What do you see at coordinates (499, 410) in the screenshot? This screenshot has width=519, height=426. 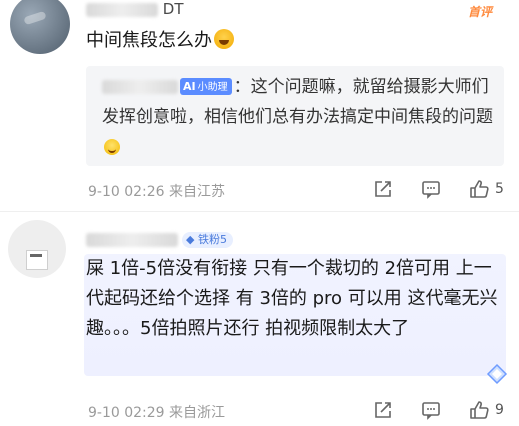 I see `like-count: 9` at bounding box center [499, 410].